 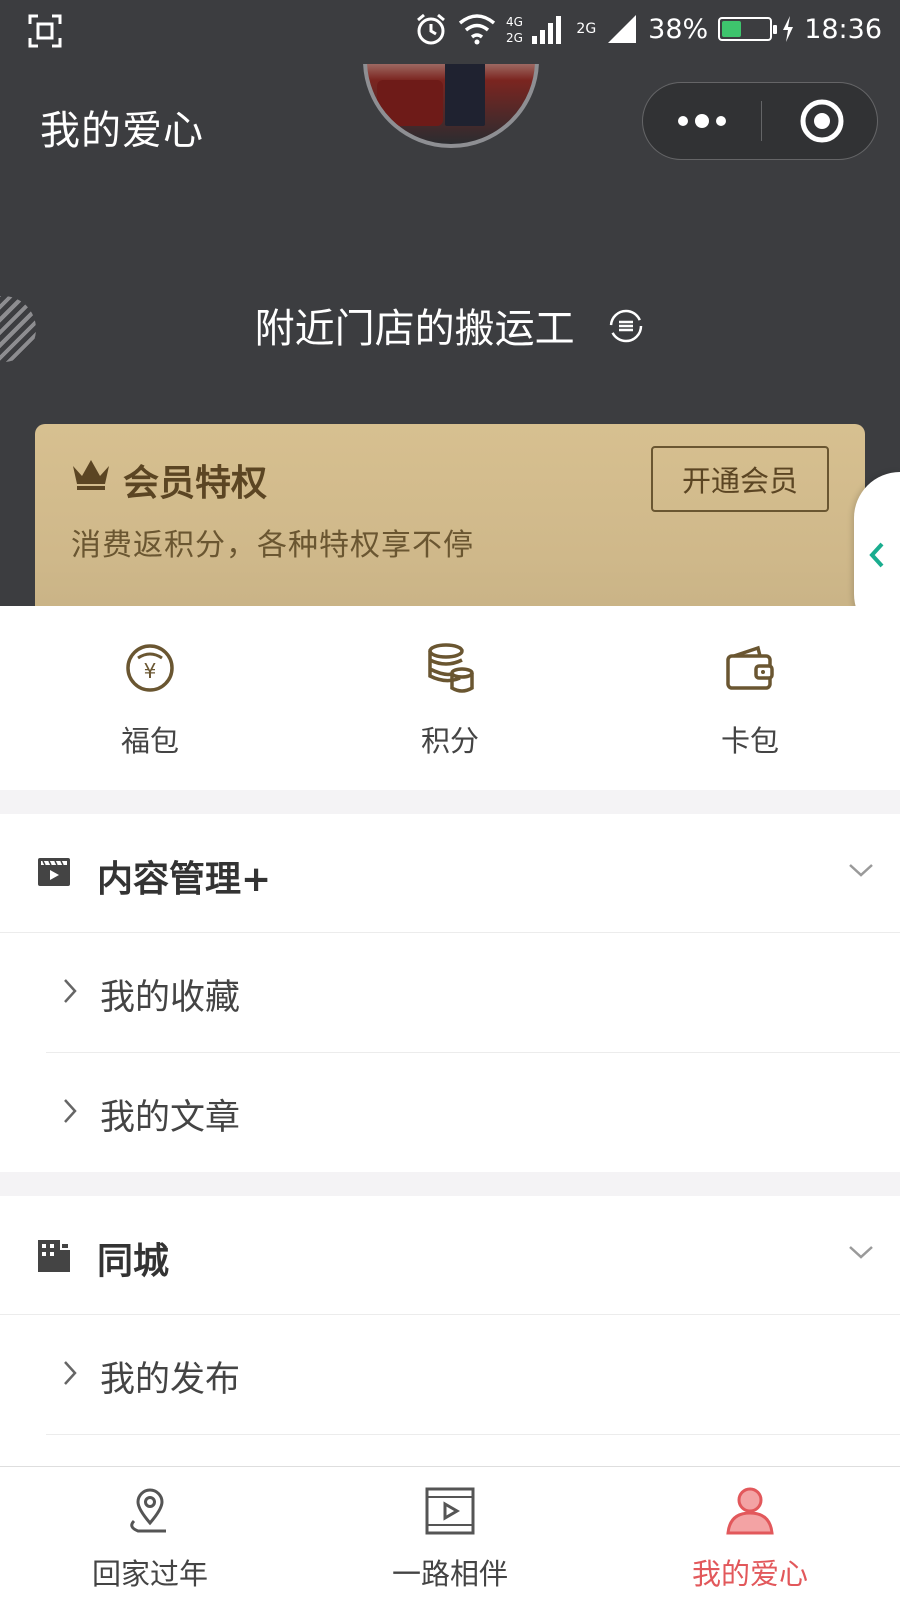 I want to click on more-options-button, so click(x=702, y=121).